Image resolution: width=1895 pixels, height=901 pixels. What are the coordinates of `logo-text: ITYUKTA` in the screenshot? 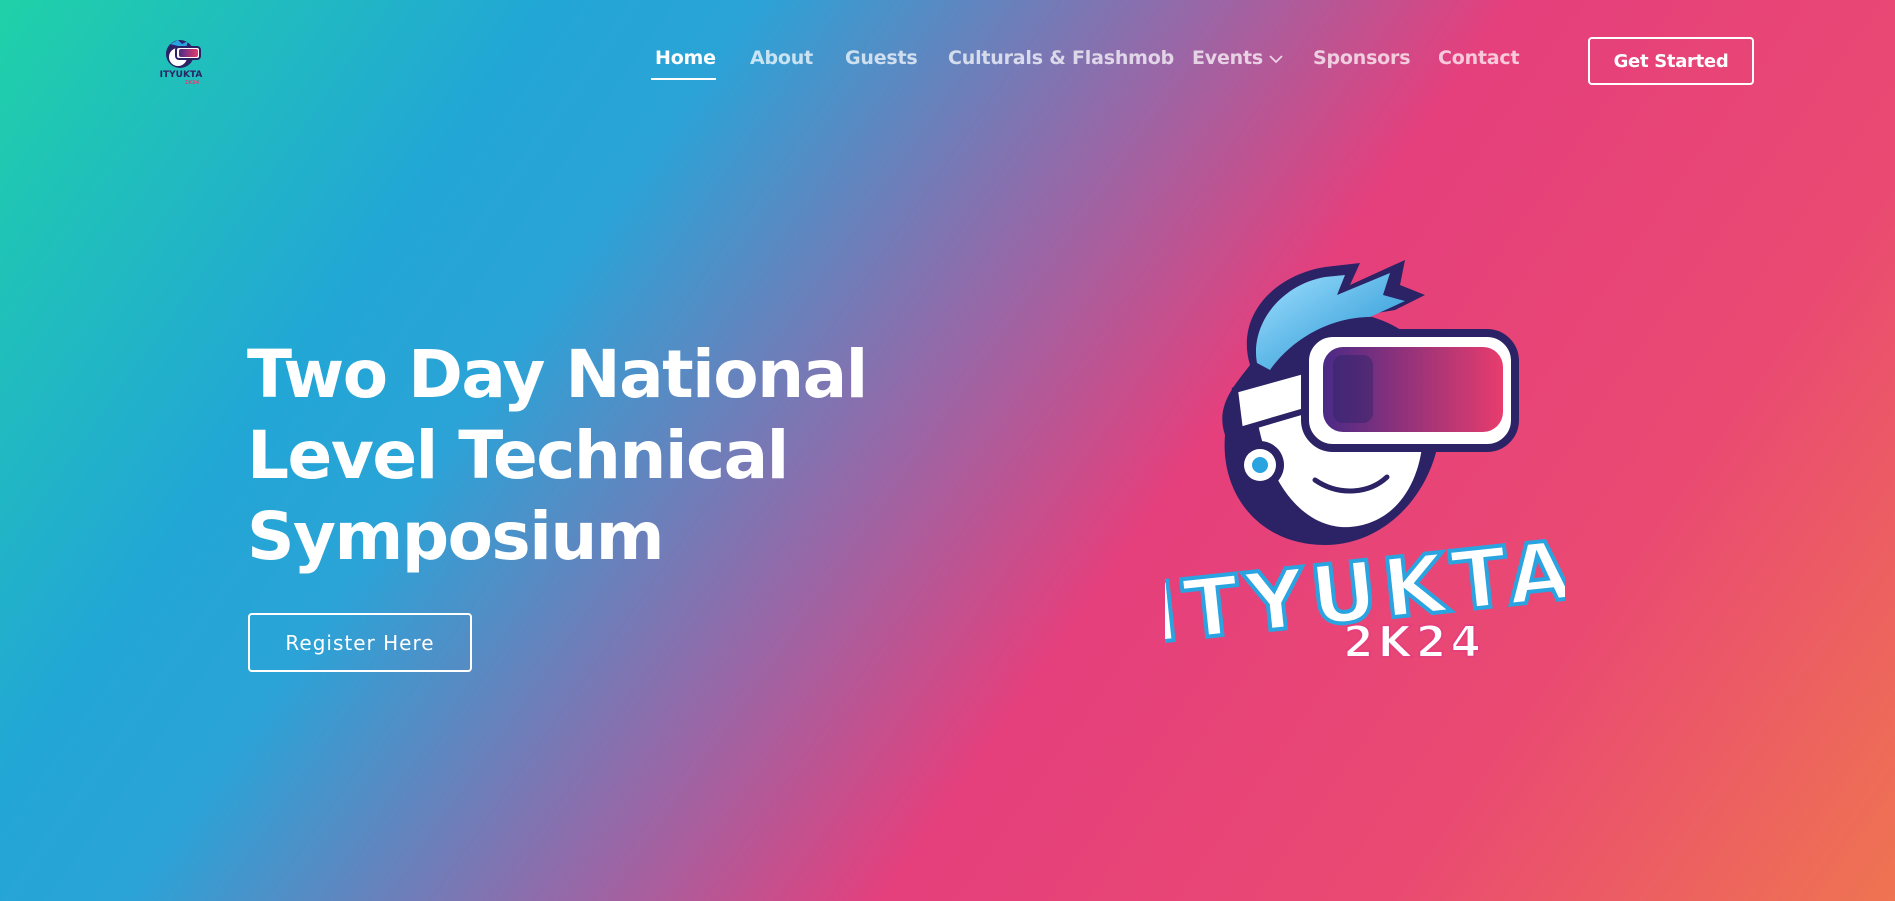 It's located at (181, 75).